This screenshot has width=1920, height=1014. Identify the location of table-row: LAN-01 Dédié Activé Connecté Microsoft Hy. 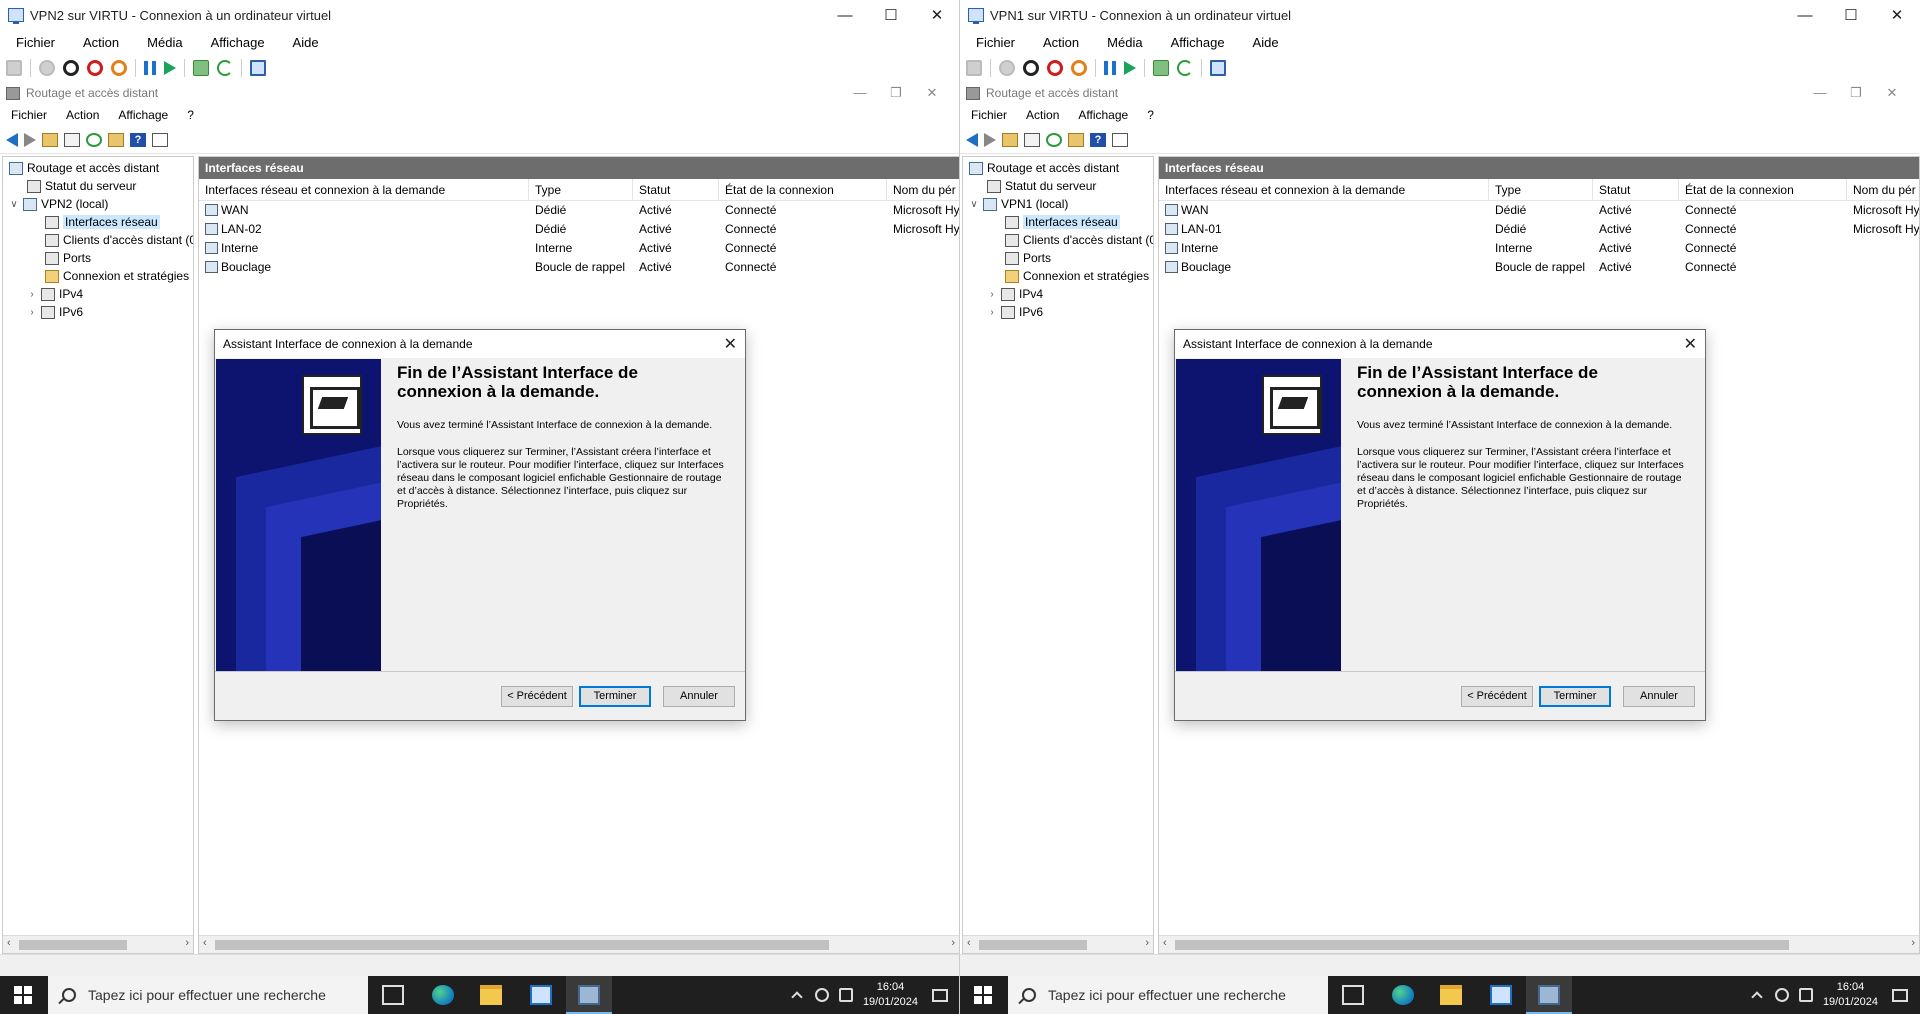
(1539, 229).